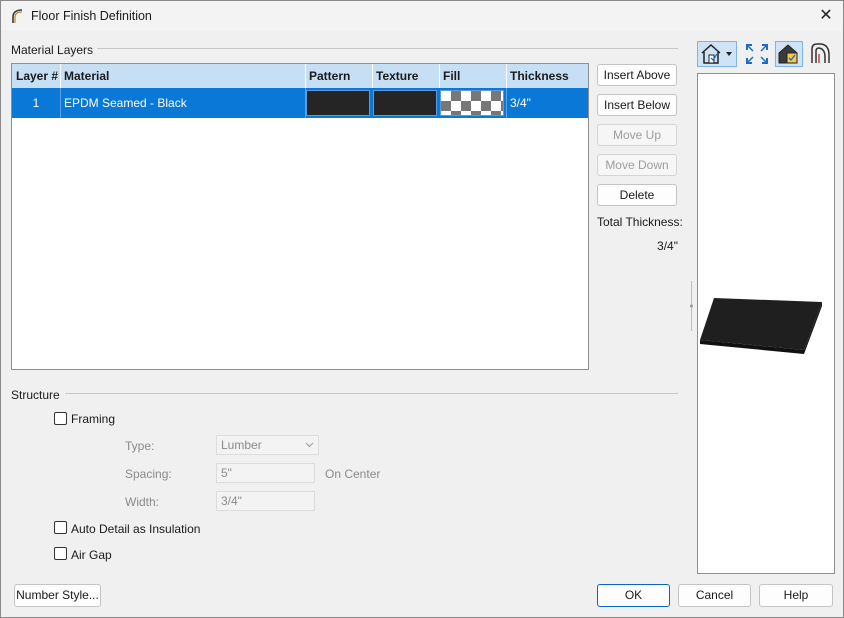 This screenshot has width=844, height=618. I want to click on framing-checkbox, so click(60, 418).